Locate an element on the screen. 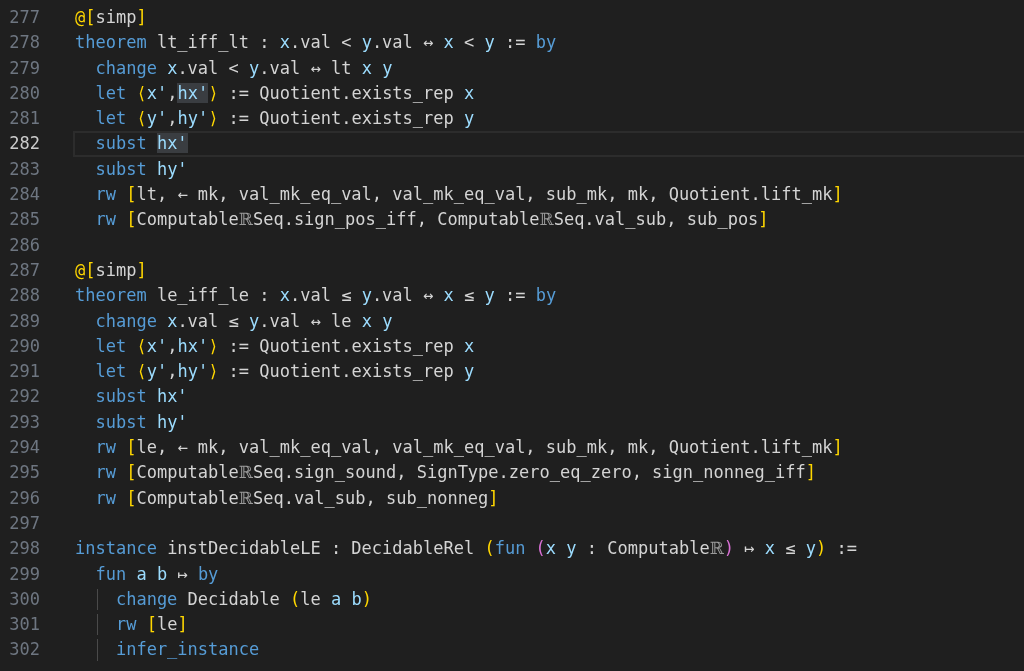  line-number: 292 is located at coordinates (24, 397).